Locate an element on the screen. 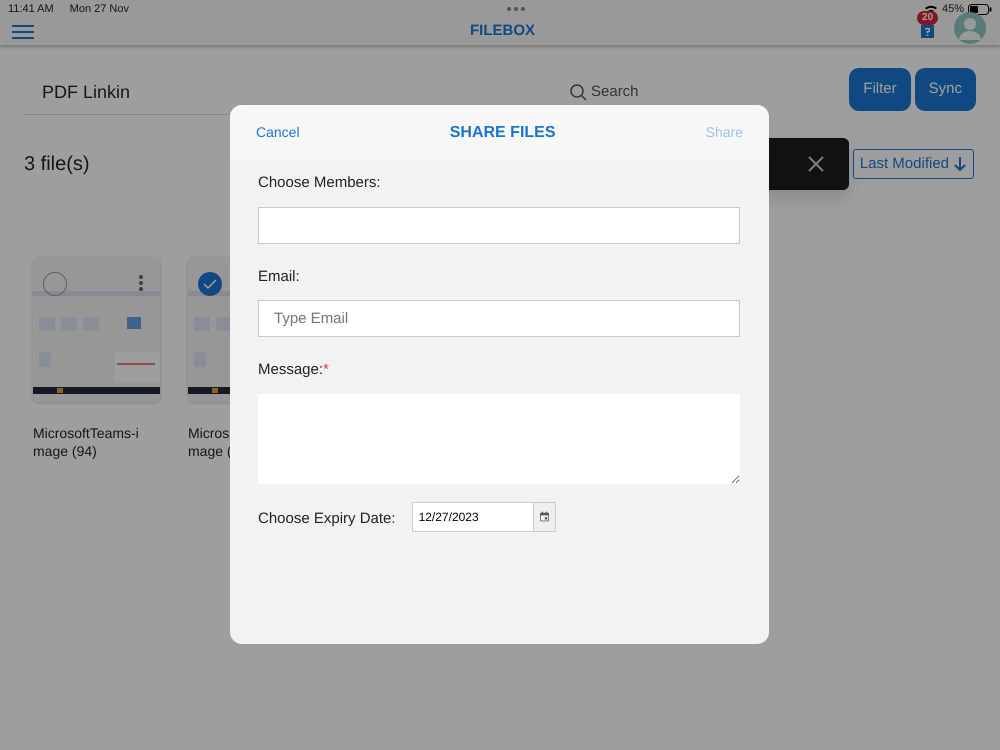 This screenshot has height=750, width=1000. cancel-button: Cancel is located at coordinates (278, 132).